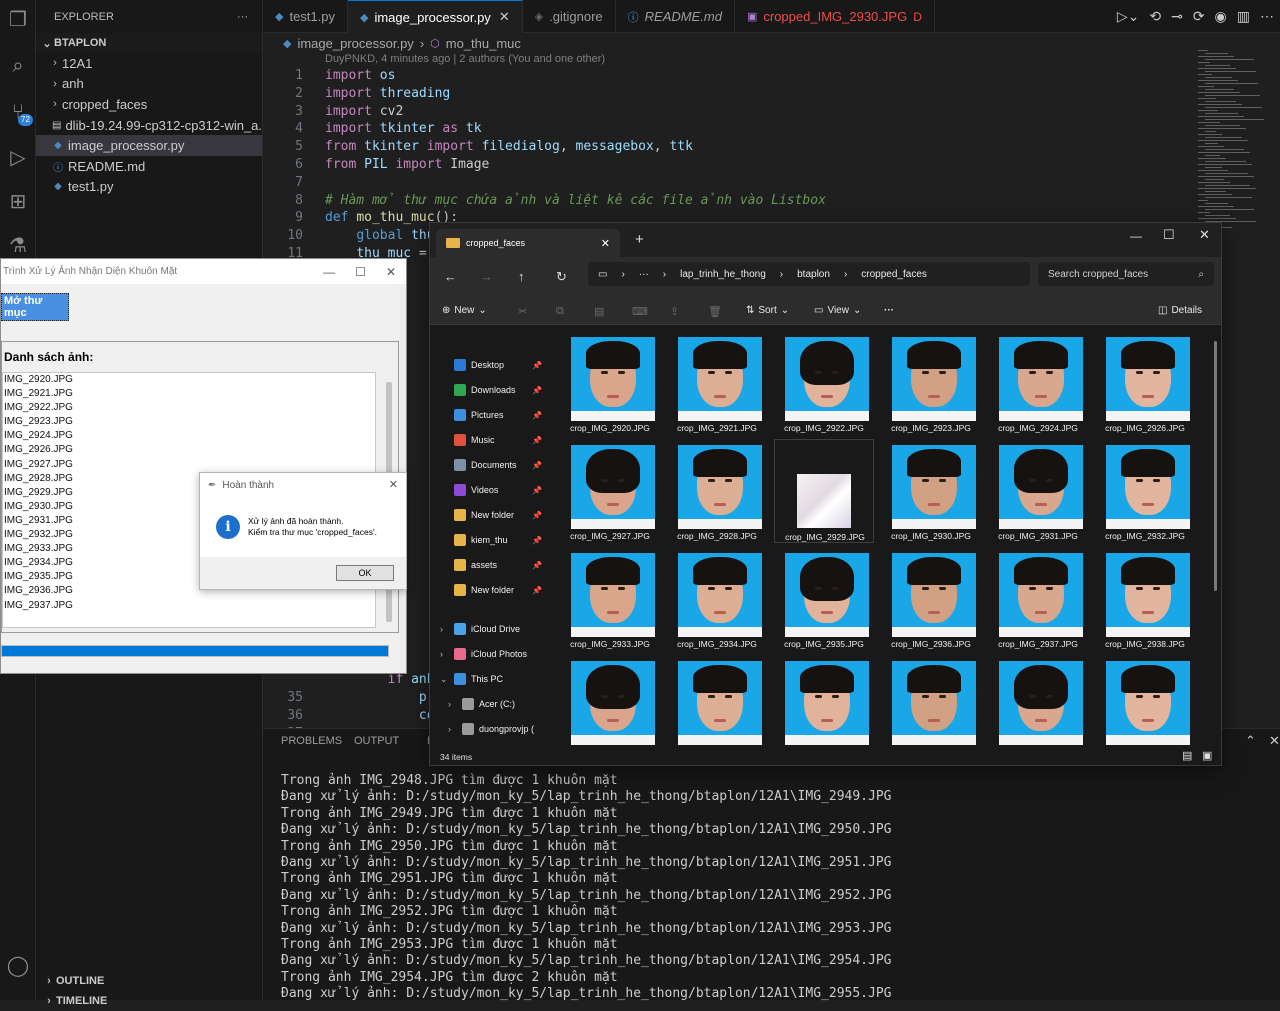 The image size is (1280, 1011). What do you see at coordinates (450, 276) in the screenshot?
I see `back-icon: ←` at bounding box center [450, 276].